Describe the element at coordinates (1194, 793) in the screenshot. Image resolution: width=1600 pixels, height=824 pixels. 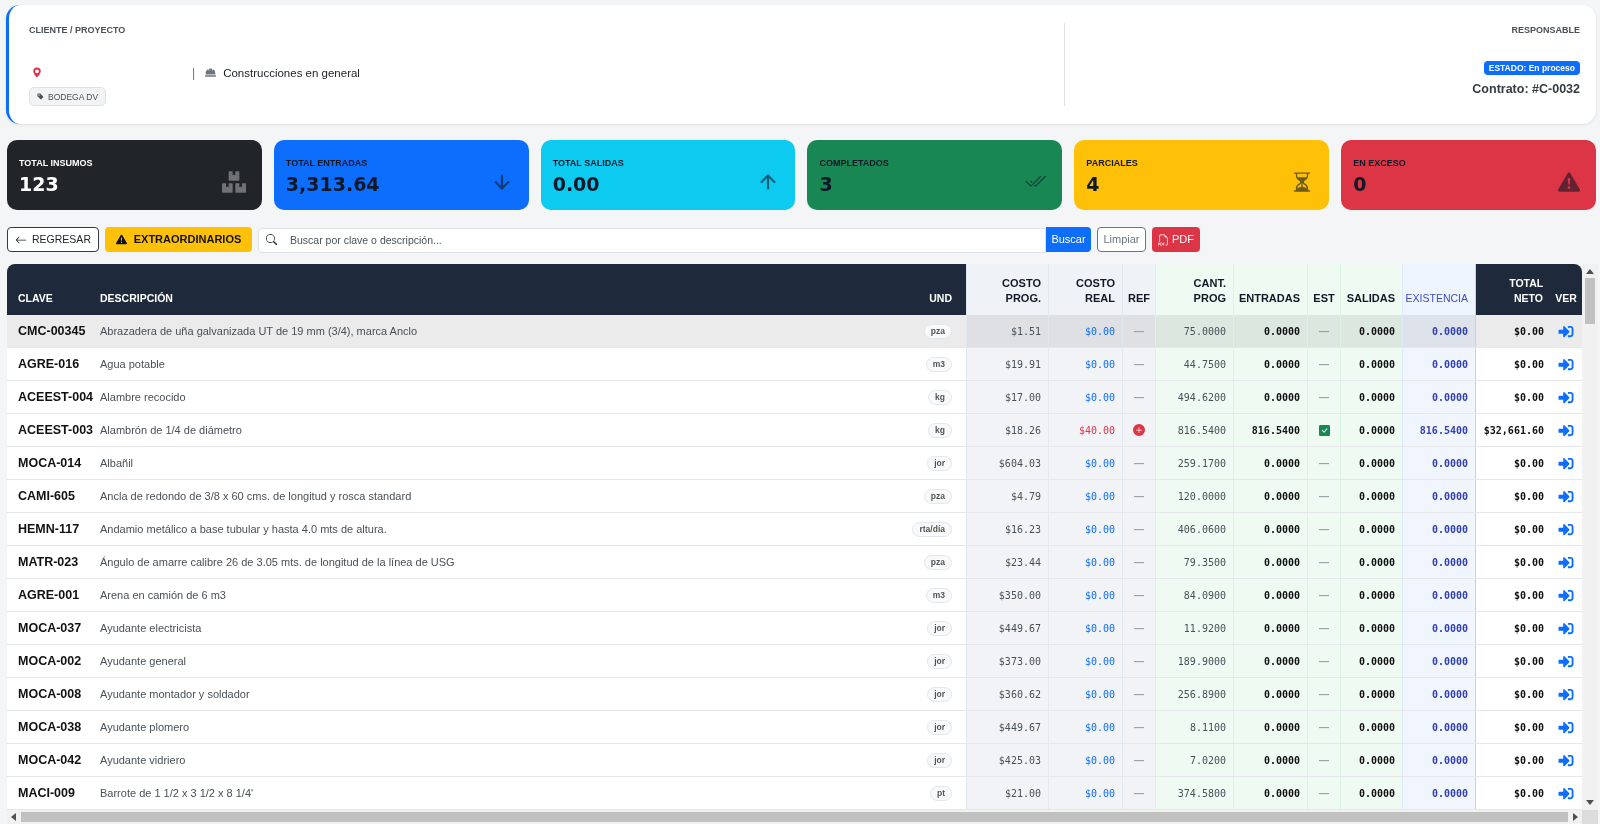
I see `table-cell: 374.5800` at that location.